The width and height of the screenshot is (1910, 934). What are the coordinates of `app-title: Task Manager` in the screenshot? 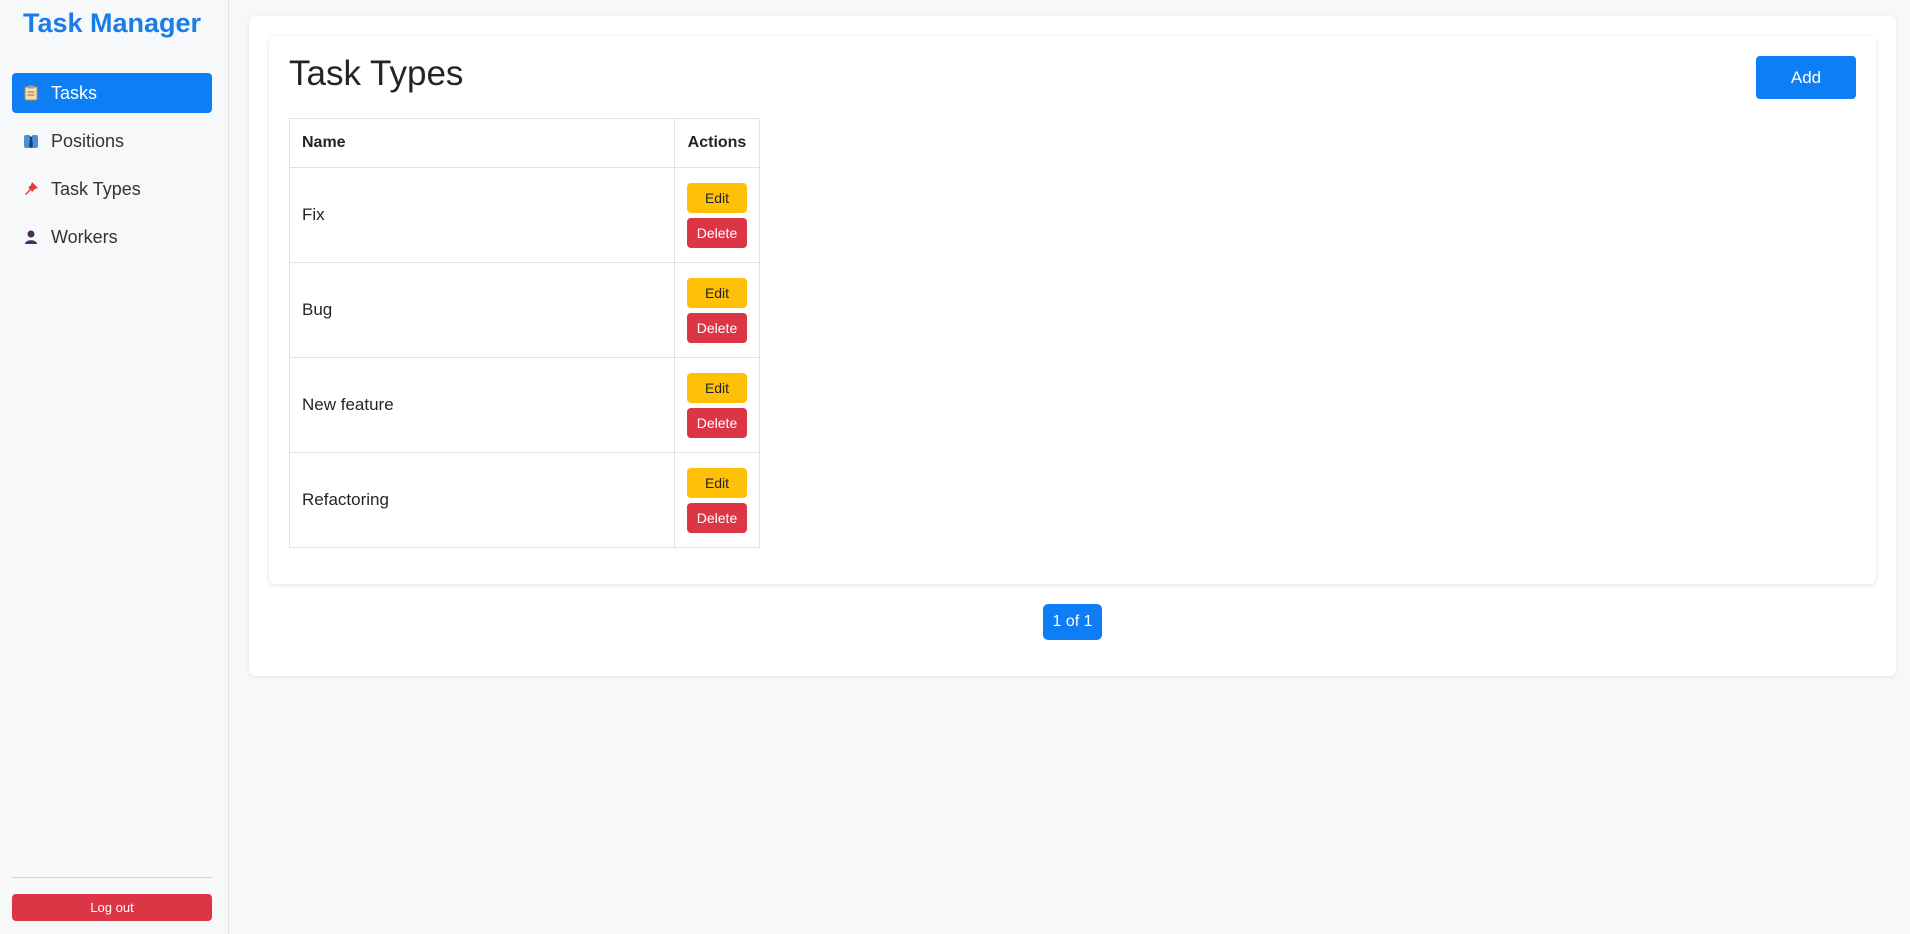 It's located at (112, 23).